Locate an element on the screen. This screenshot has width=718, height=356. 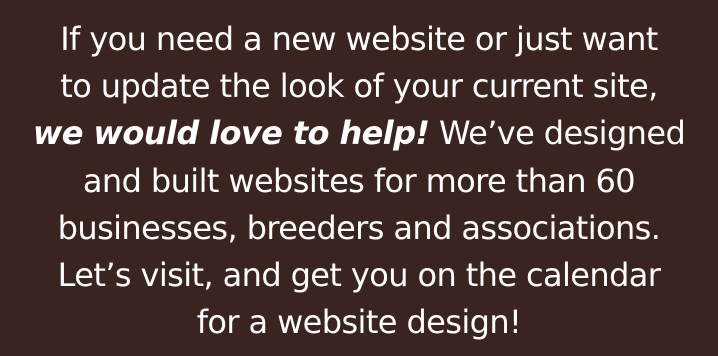
message-line-3: we would love to help! We’ve designed is located at coordinates (359, 133).